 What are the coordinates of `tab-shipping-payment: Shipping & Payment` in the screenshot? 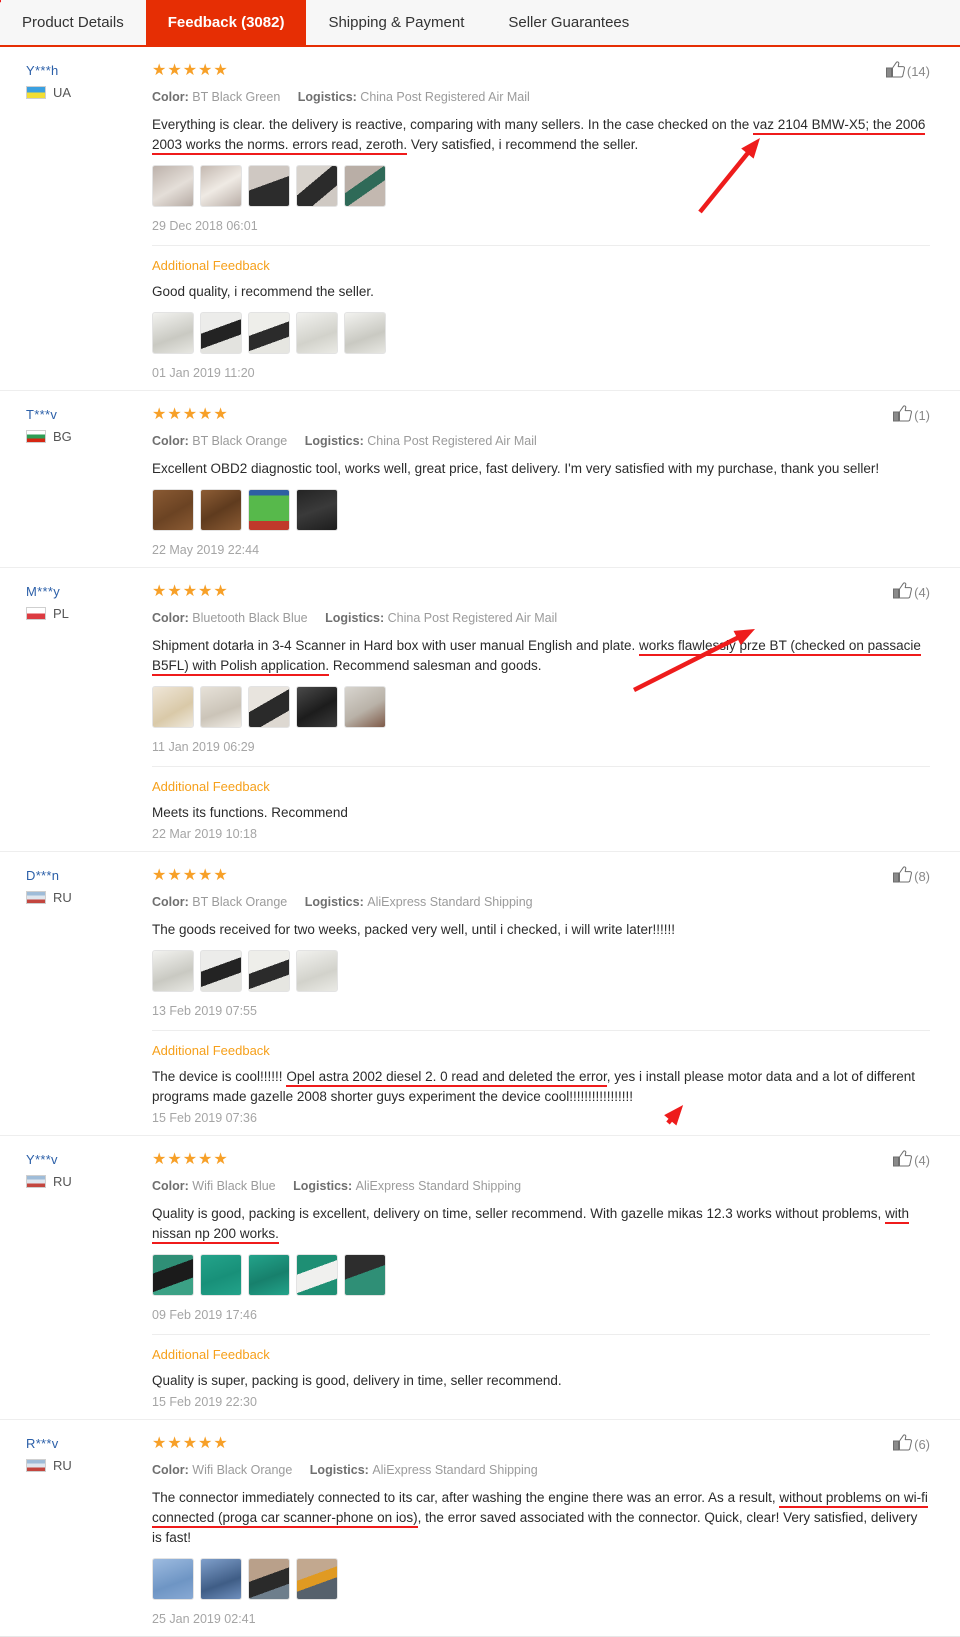 It's located at (396, 22).